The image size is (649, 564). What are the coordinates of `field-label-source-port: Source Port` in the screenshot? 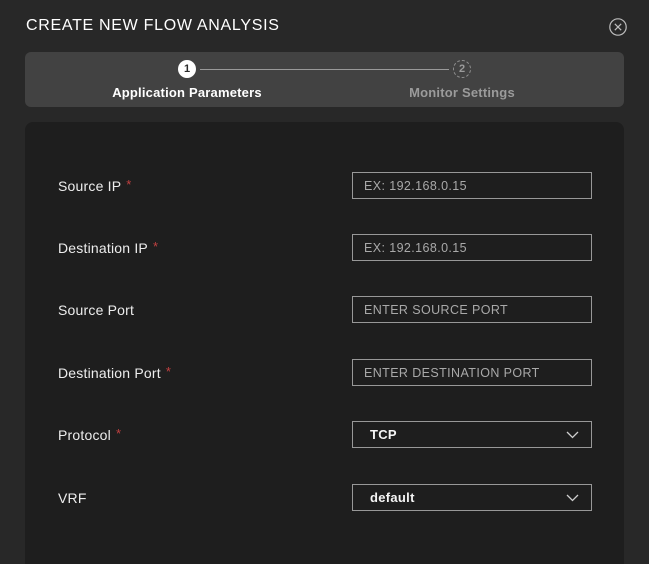 It's located at (96, 310).